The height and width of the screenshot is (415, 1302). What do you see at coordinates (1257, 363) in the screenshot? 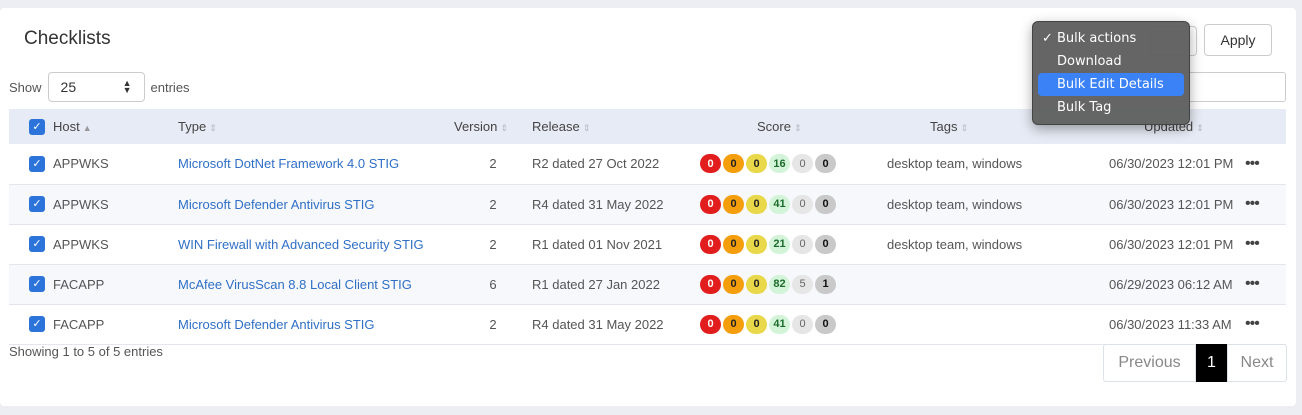
I see `next-page-button: Next` at bounding box center [1257, 363].